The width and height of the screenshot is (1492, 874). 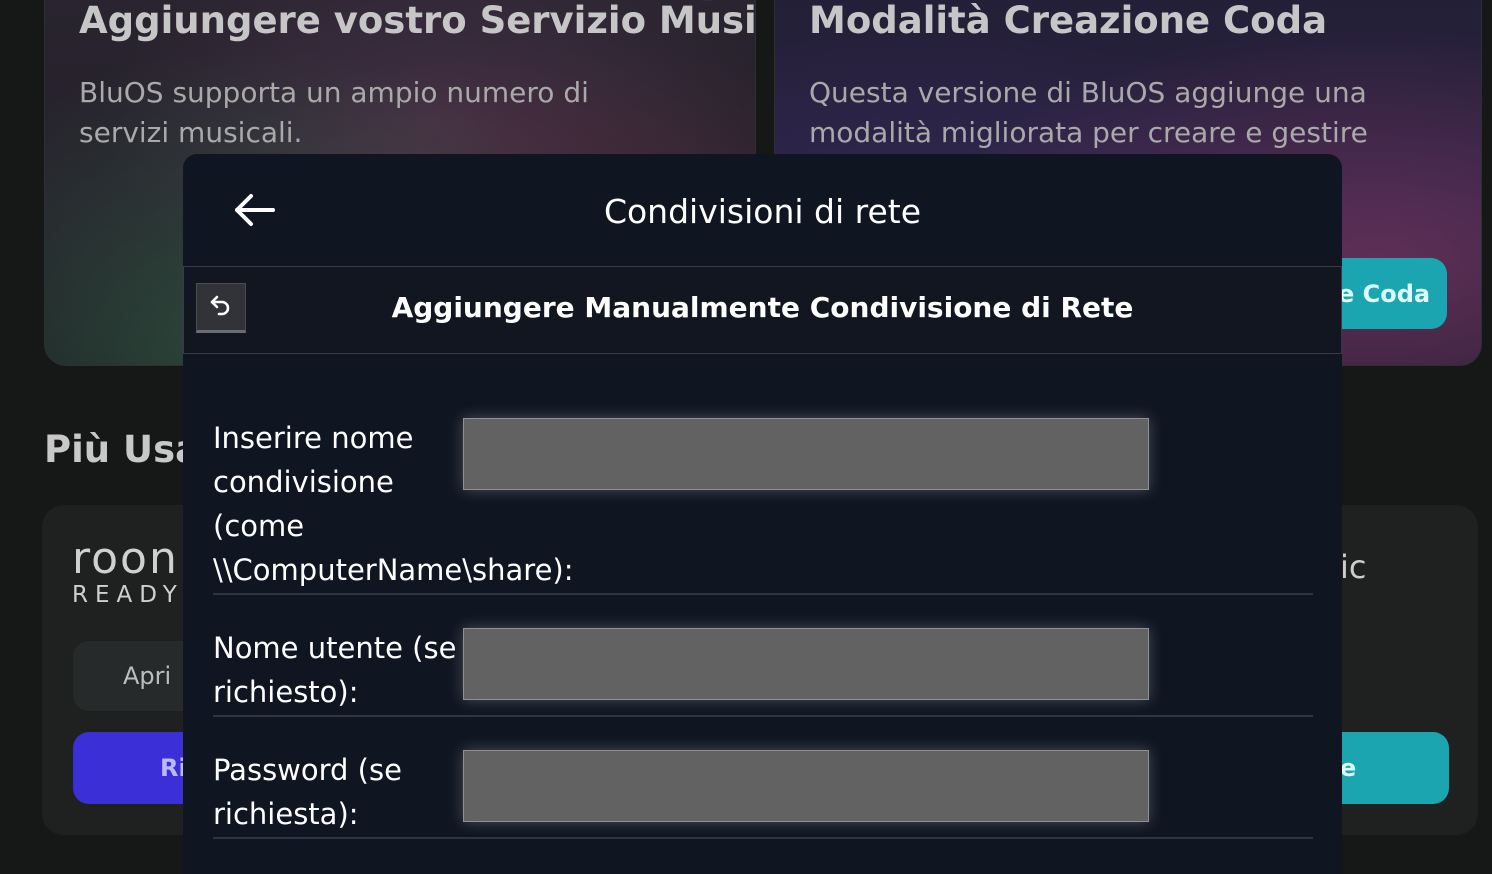 What do you see at coordinates (1353, 567) in the screenshot?
I see `partial-service-name: ic` at bounding box center [1353, 567].